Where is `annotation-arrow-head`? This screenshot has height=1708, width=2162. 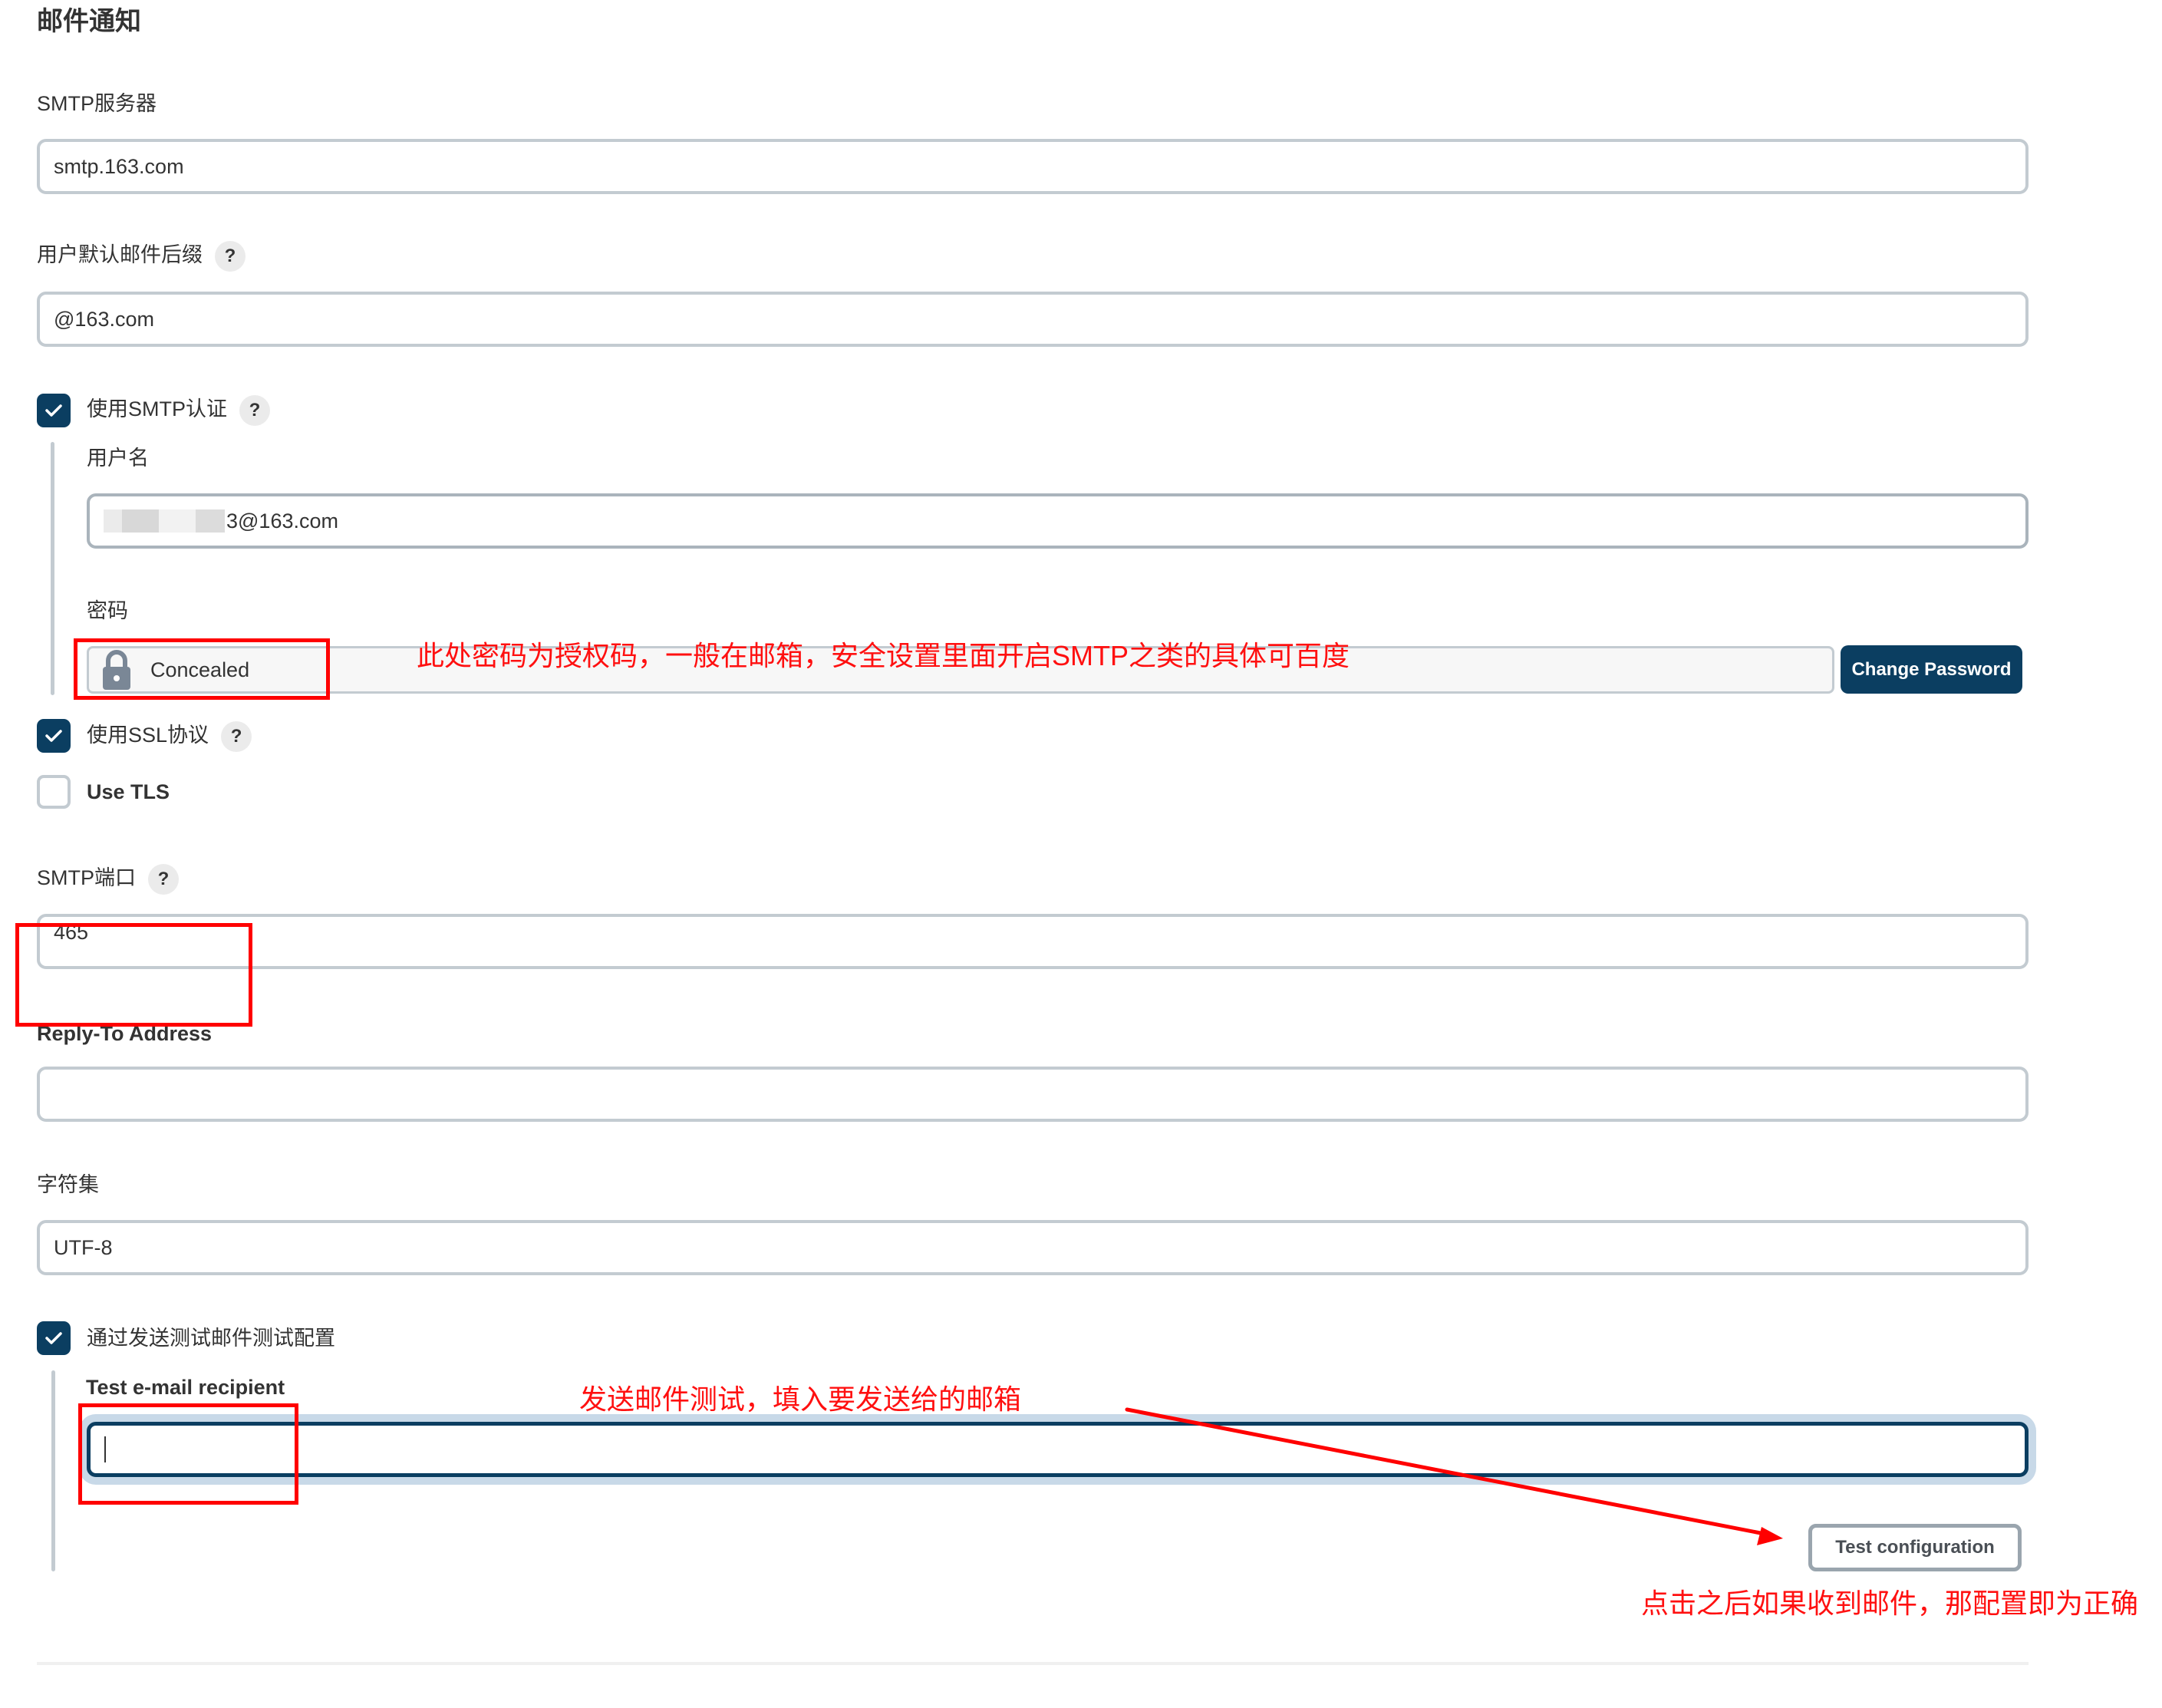 annotation-arrow-head is located at coordinates (1770, 1536).